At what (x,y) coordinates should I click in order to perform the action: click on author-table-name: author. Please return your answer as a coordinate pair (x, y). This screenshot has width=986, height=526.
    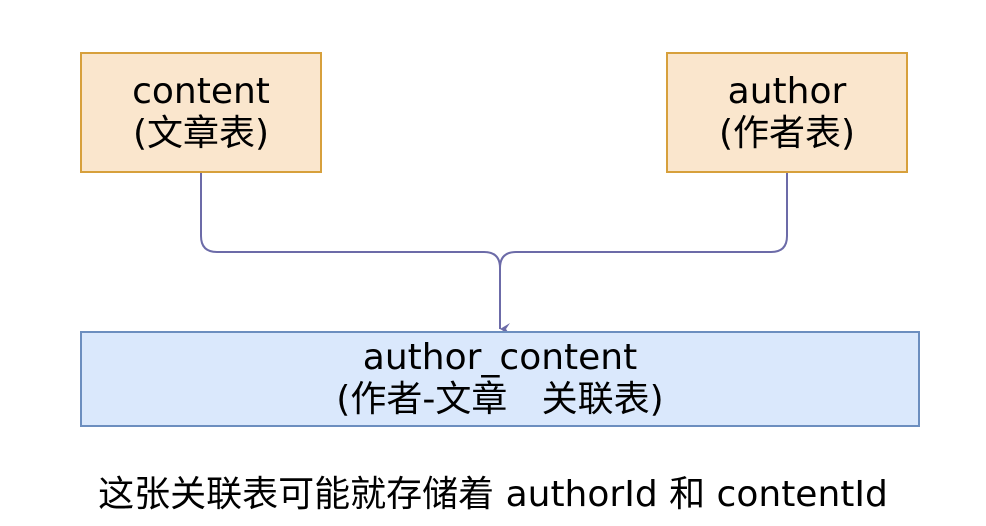
    Looking at the image, I should click on (787, 91).